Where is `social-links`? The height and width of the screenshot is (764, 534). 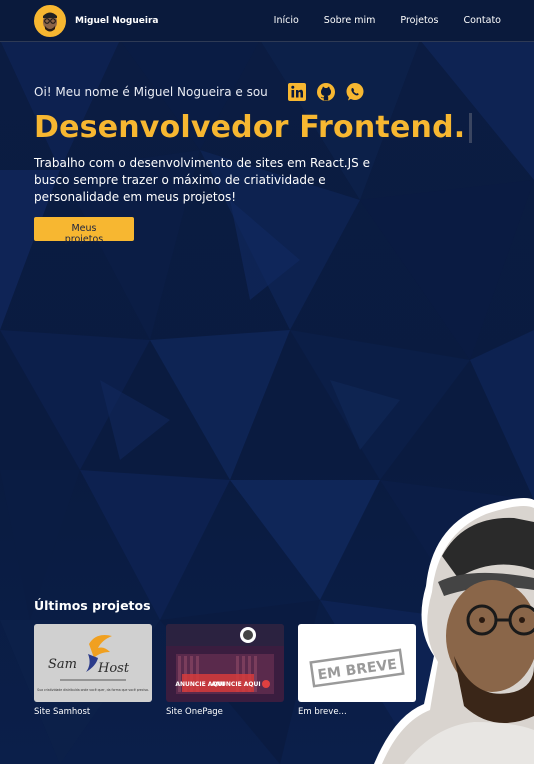
social-links is located at coordinates (321, 92).